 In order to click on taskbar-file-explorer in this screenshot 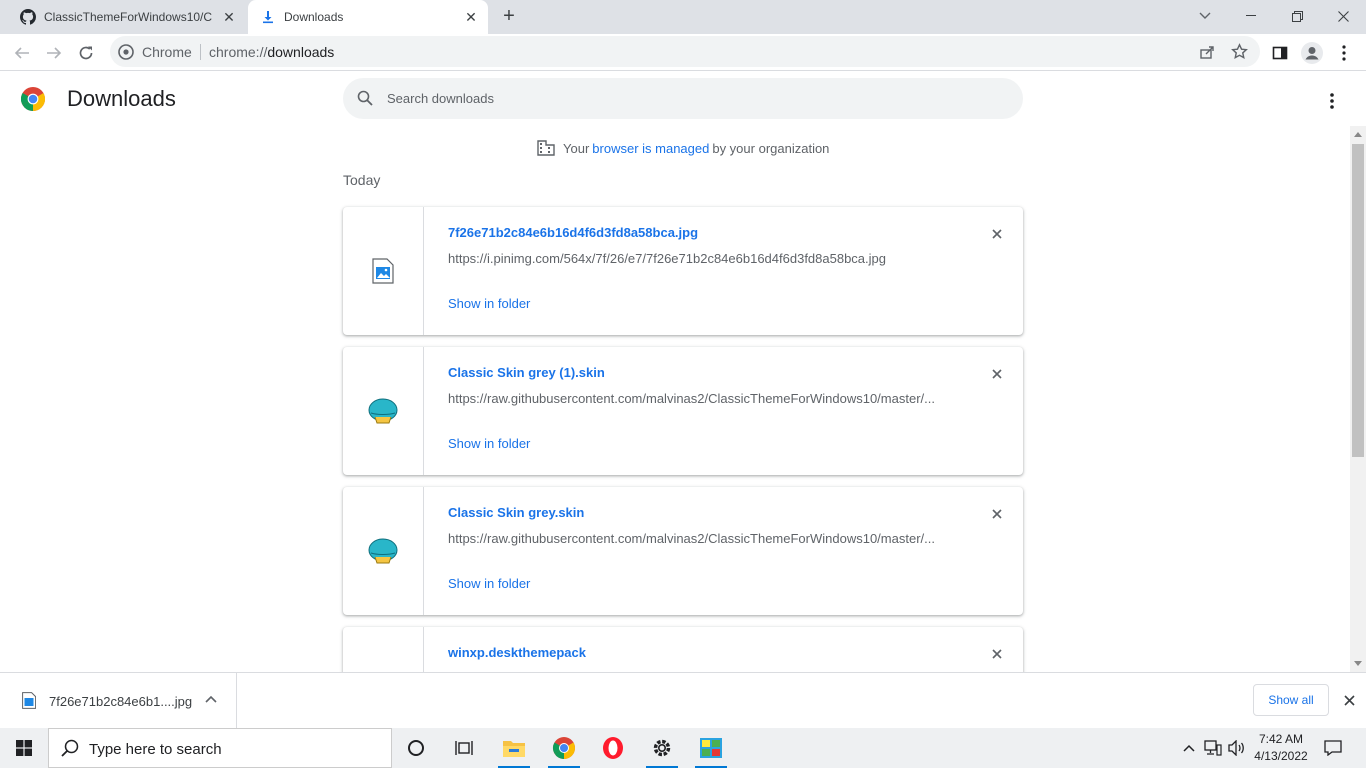, I will do `click(514, 748)`.